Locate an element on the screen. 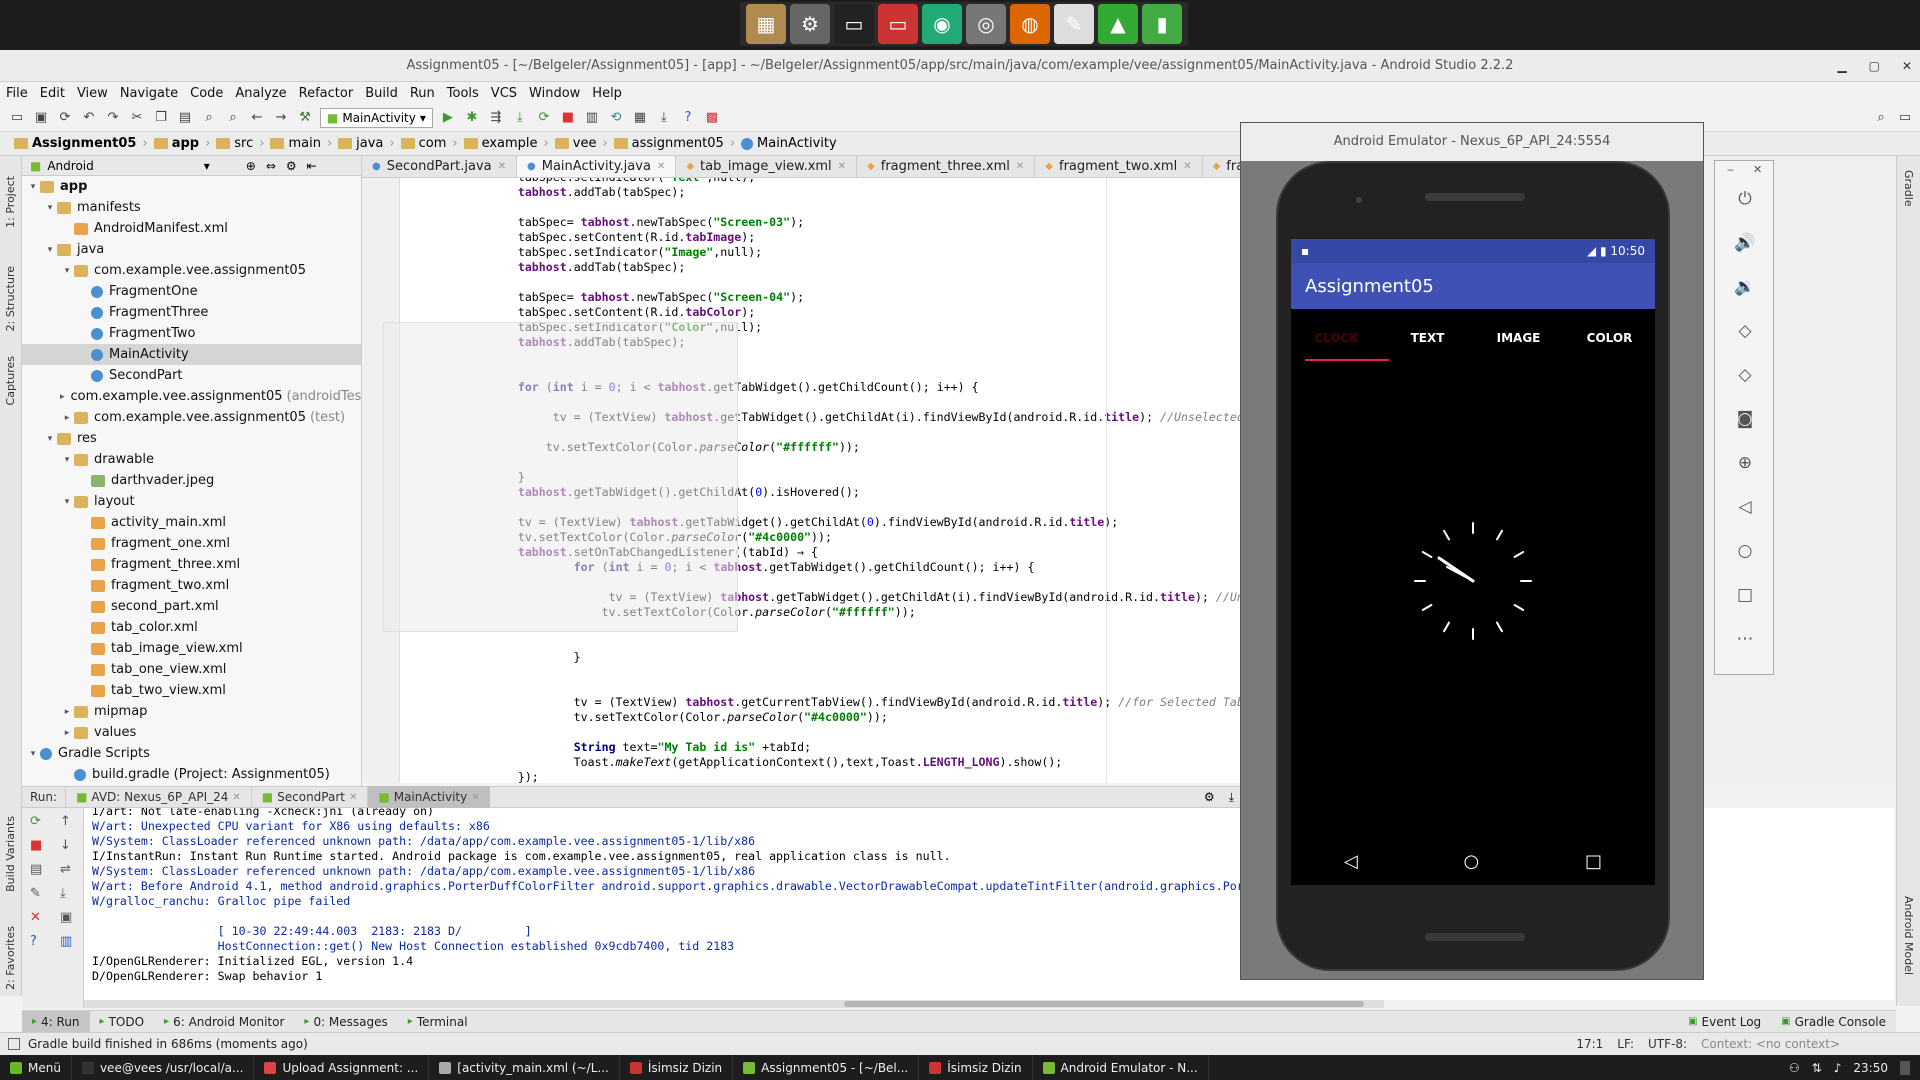  terminal-icon: ▭ is located at coordinates (854, 24).